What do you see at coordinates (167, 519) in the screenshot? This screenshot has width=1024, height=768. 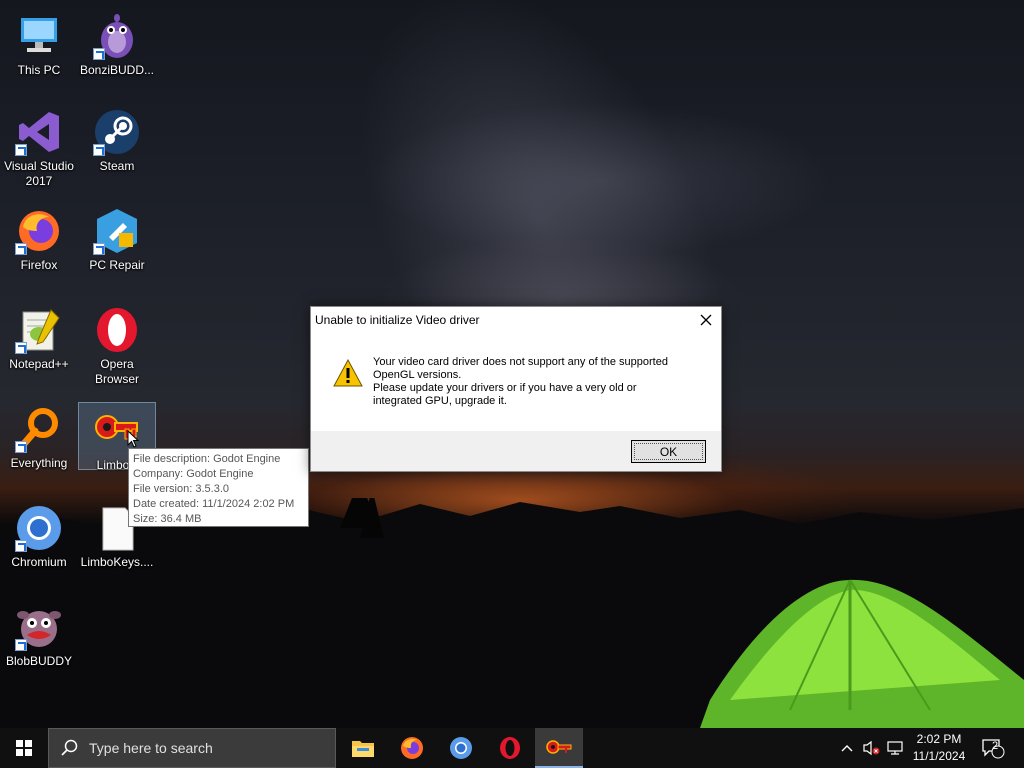 I see `tooltip-line: Size: 36.4 MB` at bounding box center [167, 519].